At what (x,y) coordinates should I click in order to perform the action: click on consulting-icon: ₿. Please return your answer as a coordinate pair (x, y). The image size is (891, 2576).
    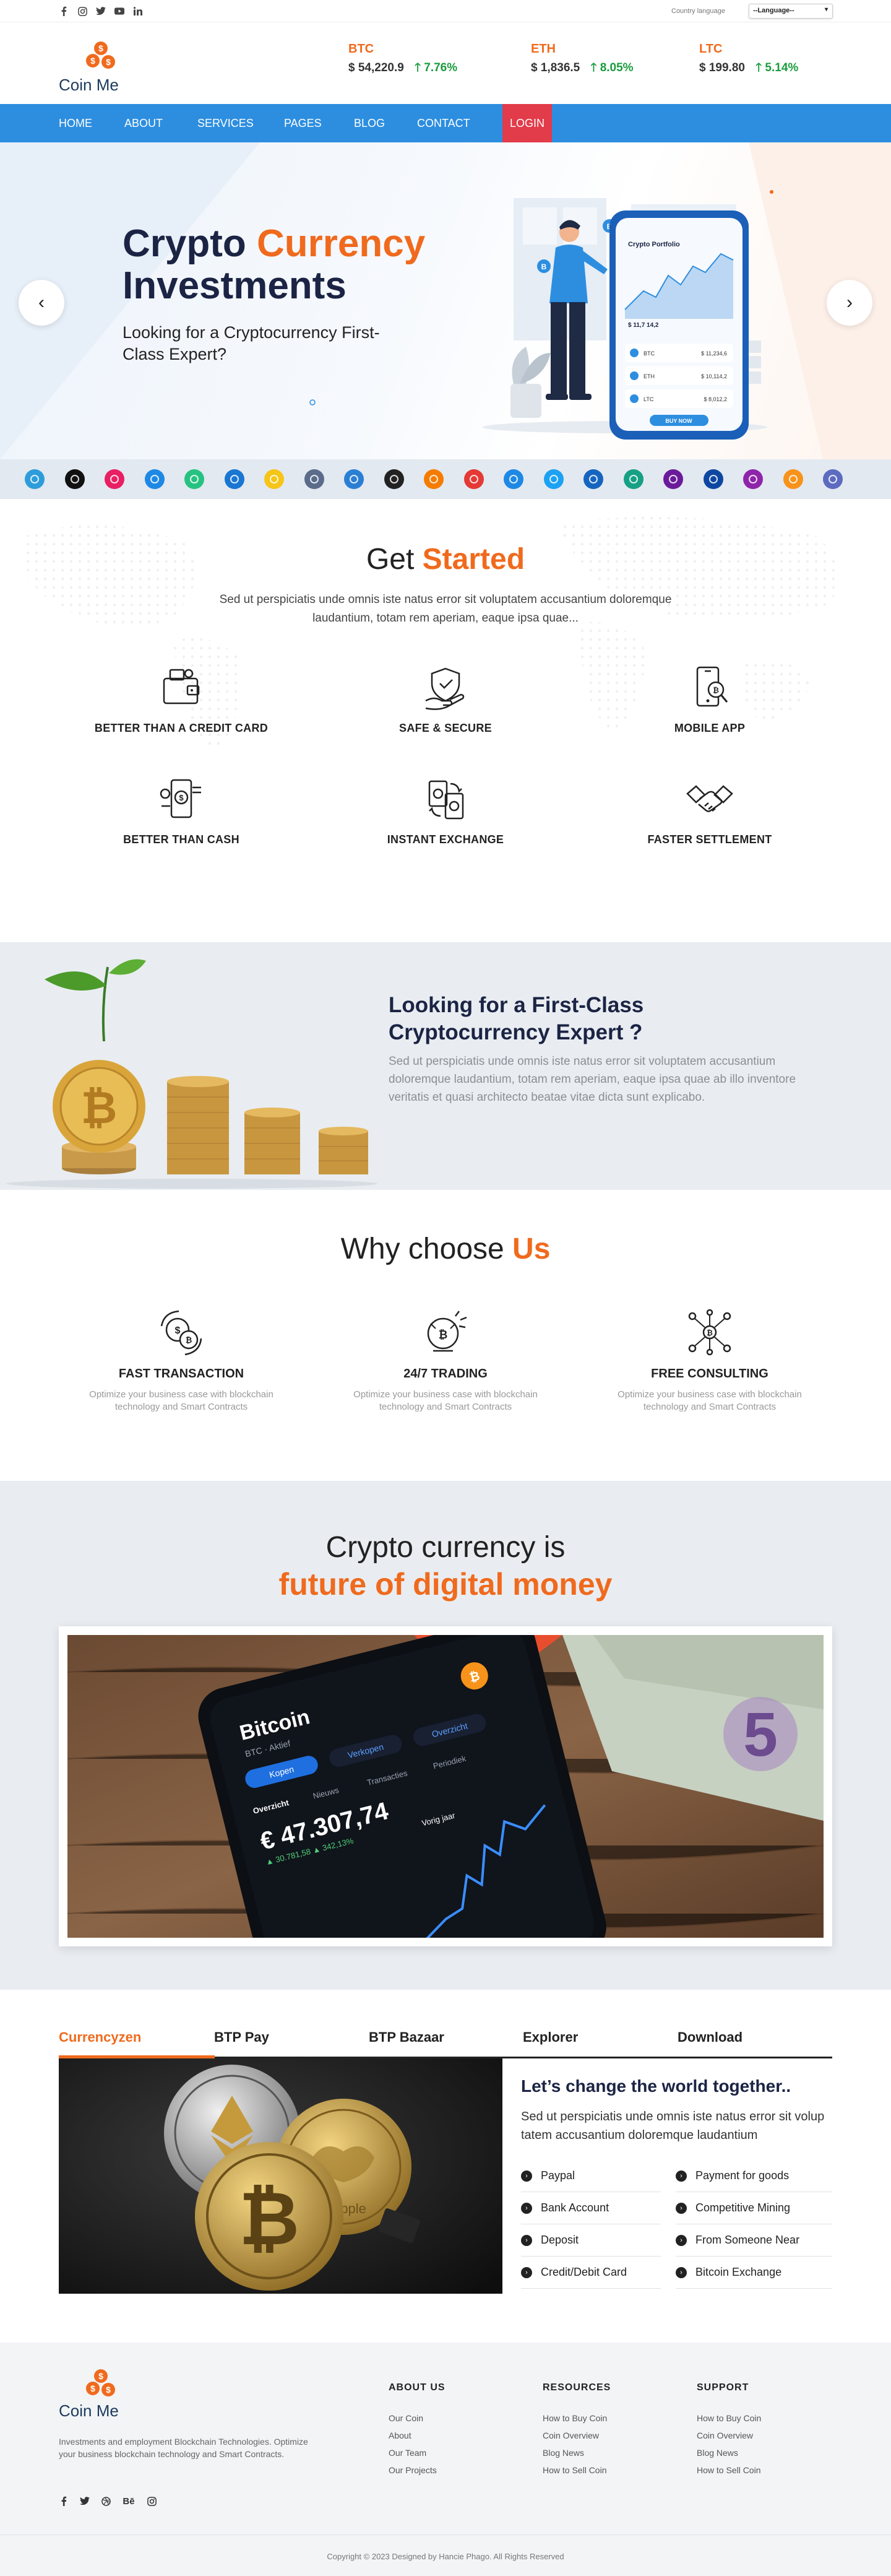
    Looking at the image, I should click on (710, 1332).